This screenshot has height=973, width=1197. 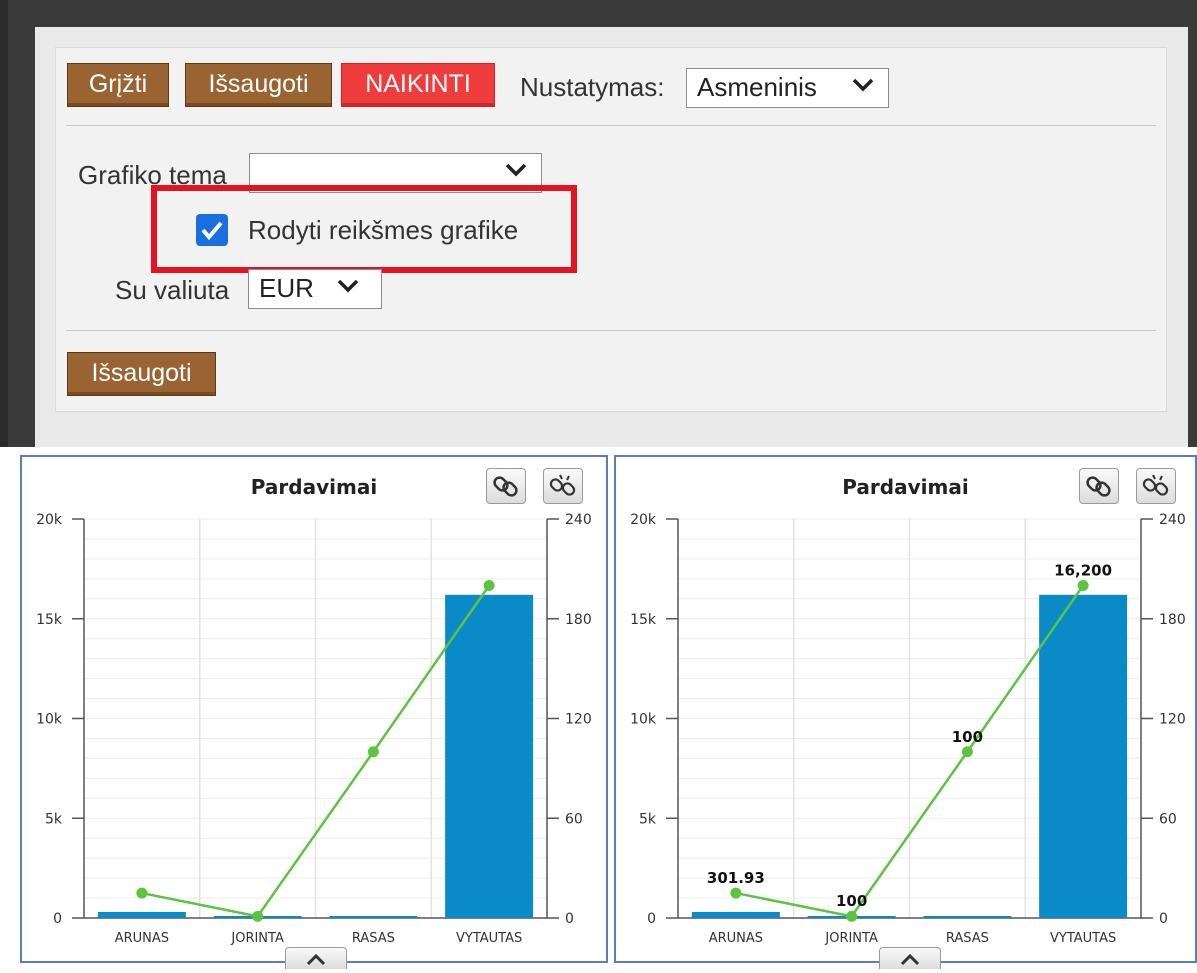 I want to click on currency-select: EUR, so click(x=315, y=289).